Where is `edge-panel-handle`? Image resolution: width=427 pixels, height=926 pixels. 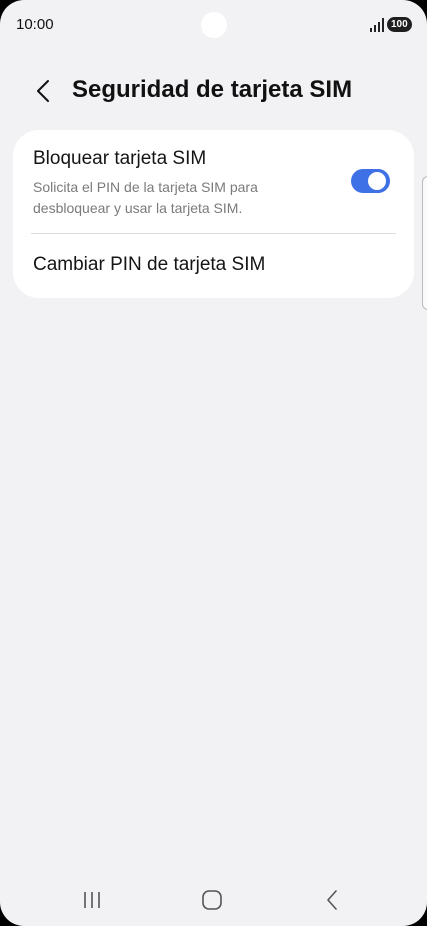 edge-panel-handle is located at coordinates (424, 243).